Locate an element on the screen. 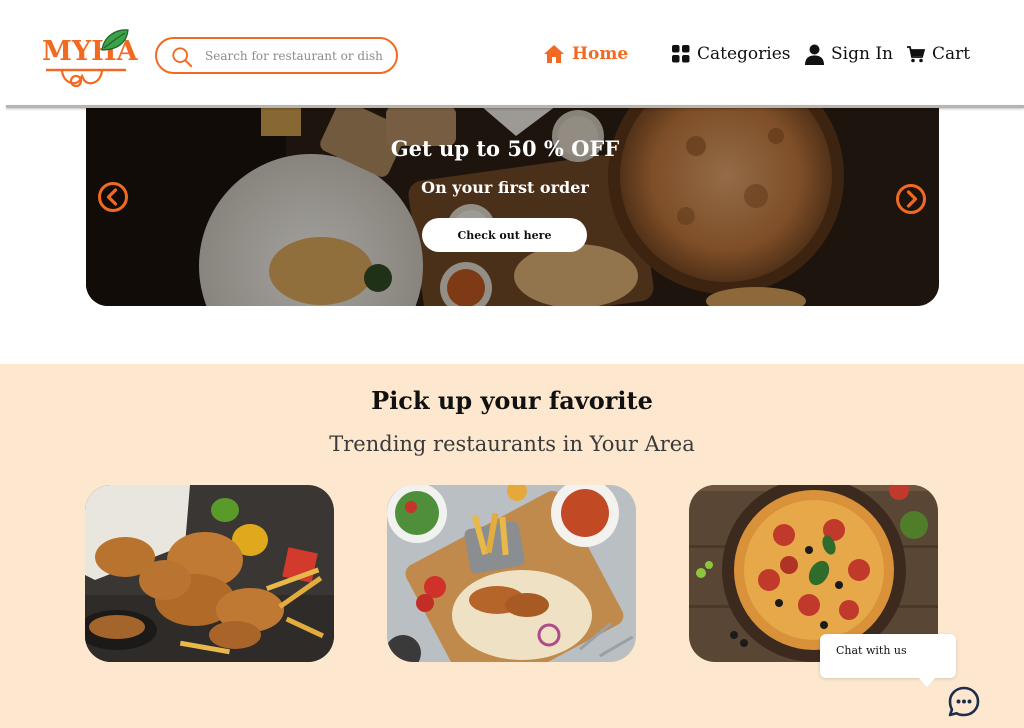 The image size is (1024, 728). nav-cart: Cart is located at coordinates (938, 54).